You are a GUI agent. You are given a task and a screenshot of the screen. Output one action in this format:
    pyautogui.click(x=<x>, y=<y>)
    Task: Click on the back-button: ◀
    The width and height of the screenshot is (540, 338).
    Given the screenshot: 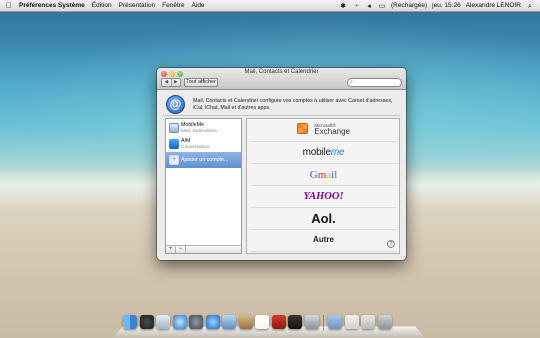 What is the action you would take?
    pyautogui.click(x=166, y=82)
    